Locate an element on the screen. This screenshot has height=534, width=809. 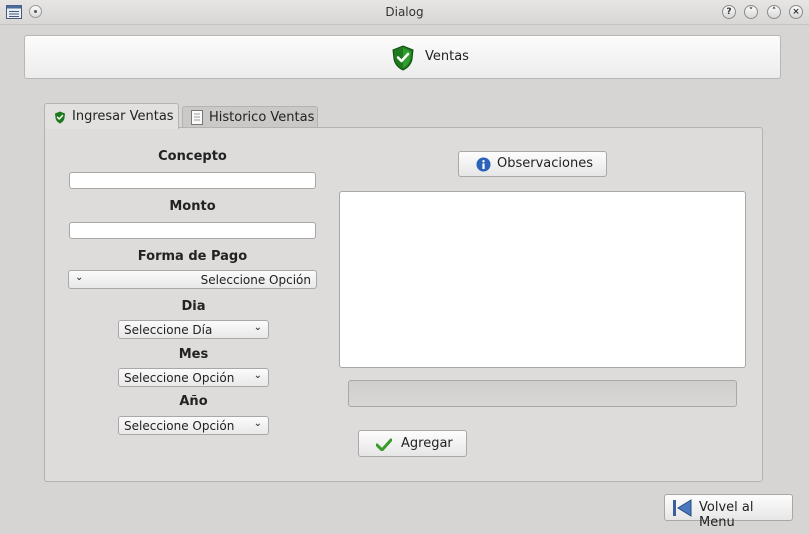
mes-select: Seleccione Opción ⌄ is located at coordinates (193, 377).